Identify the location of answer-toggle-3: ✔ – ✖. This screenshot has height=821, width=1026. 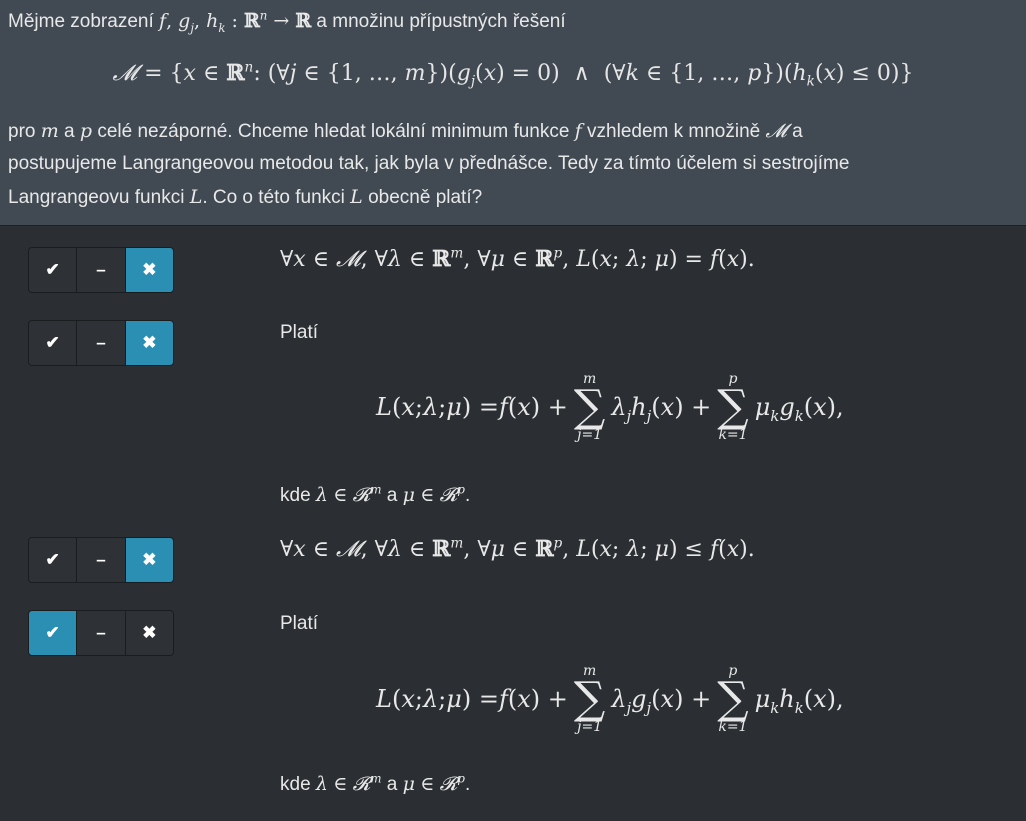
(101, 560).